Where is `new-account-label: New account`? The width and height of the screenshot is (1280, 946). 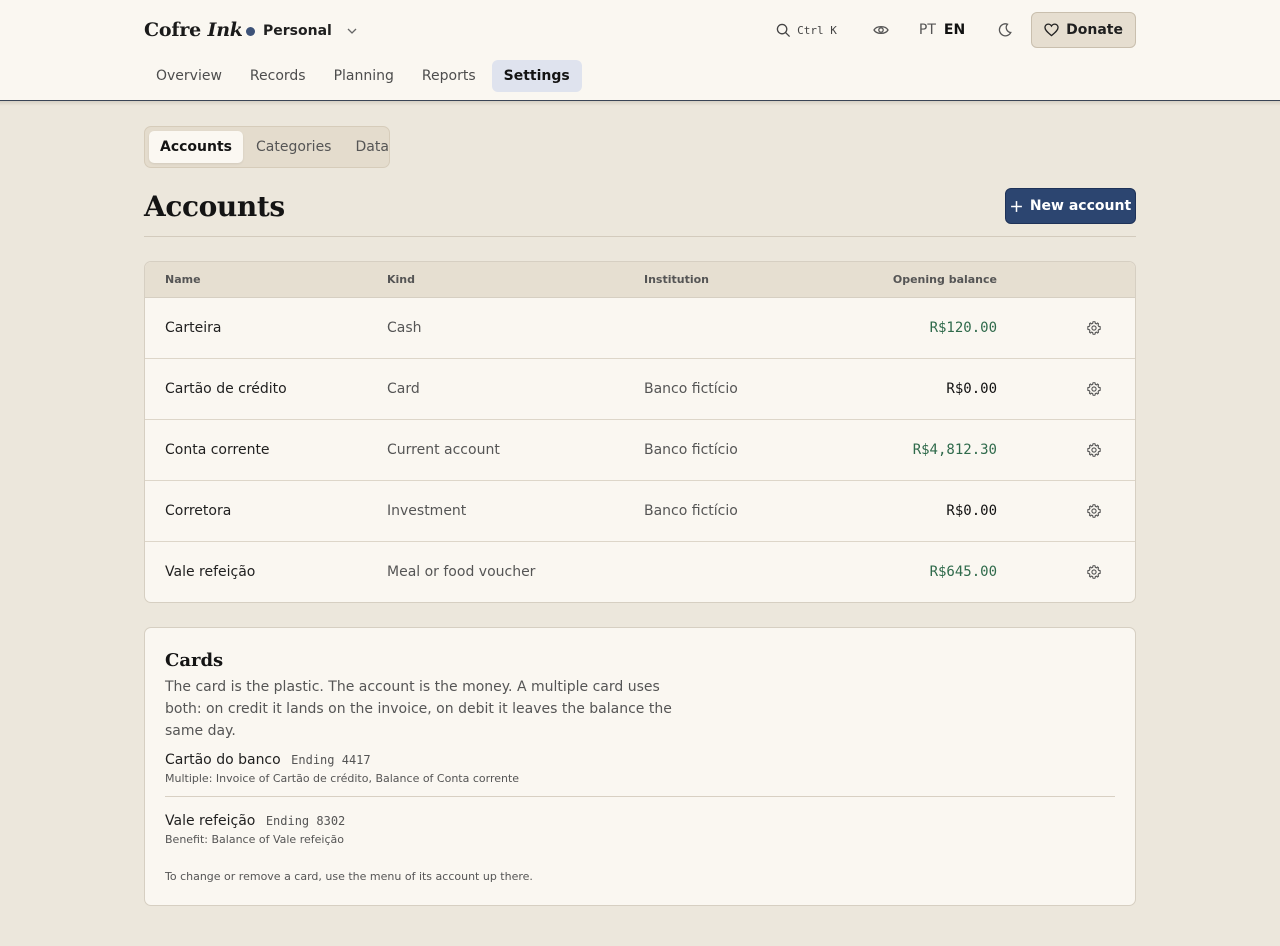 new-account-label: New account is located at coordinates (1080, 206).